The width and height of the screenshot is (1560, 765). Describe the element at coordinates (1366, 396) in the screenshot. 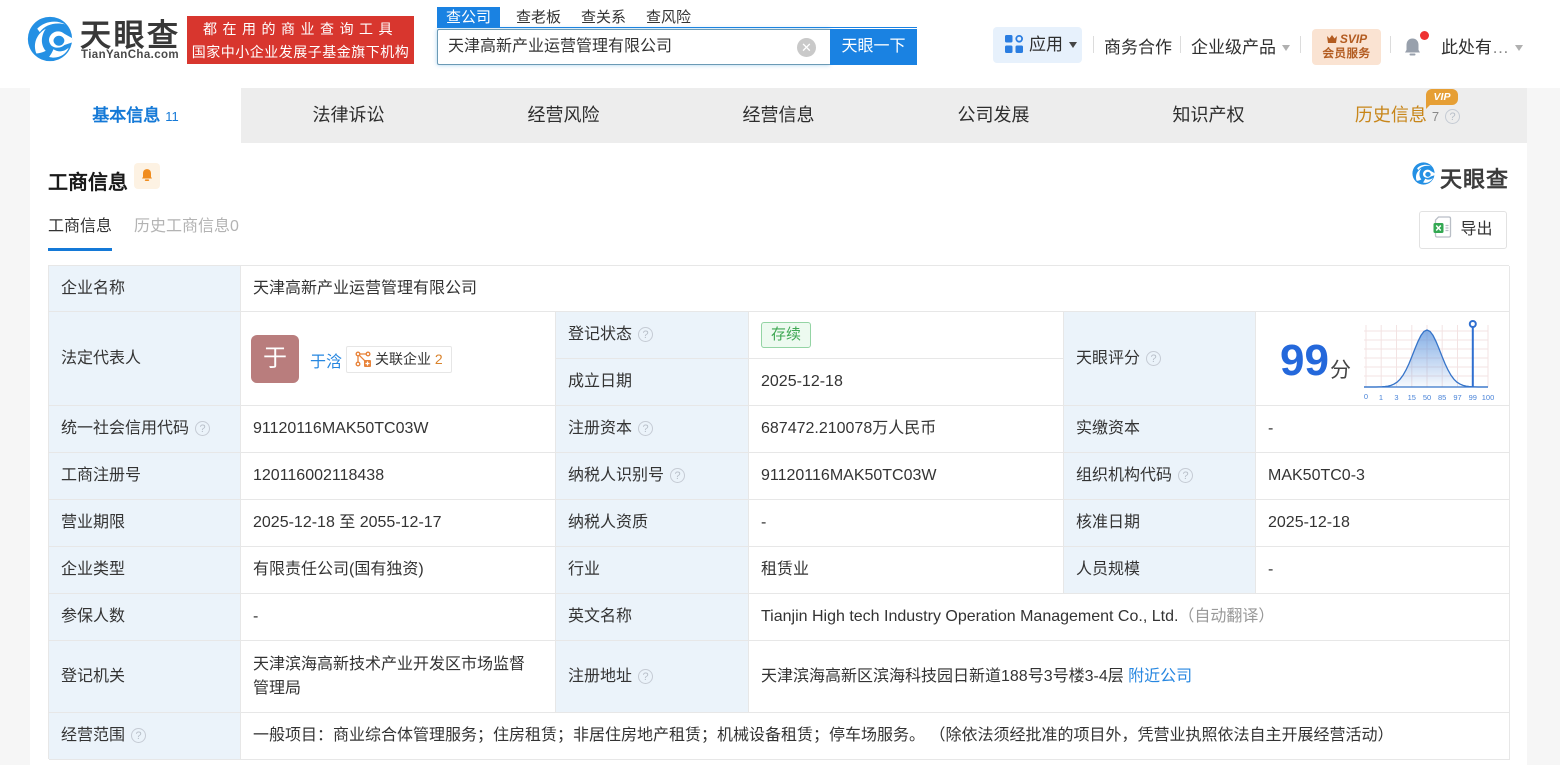

I see `svg-text: 0` at that location.